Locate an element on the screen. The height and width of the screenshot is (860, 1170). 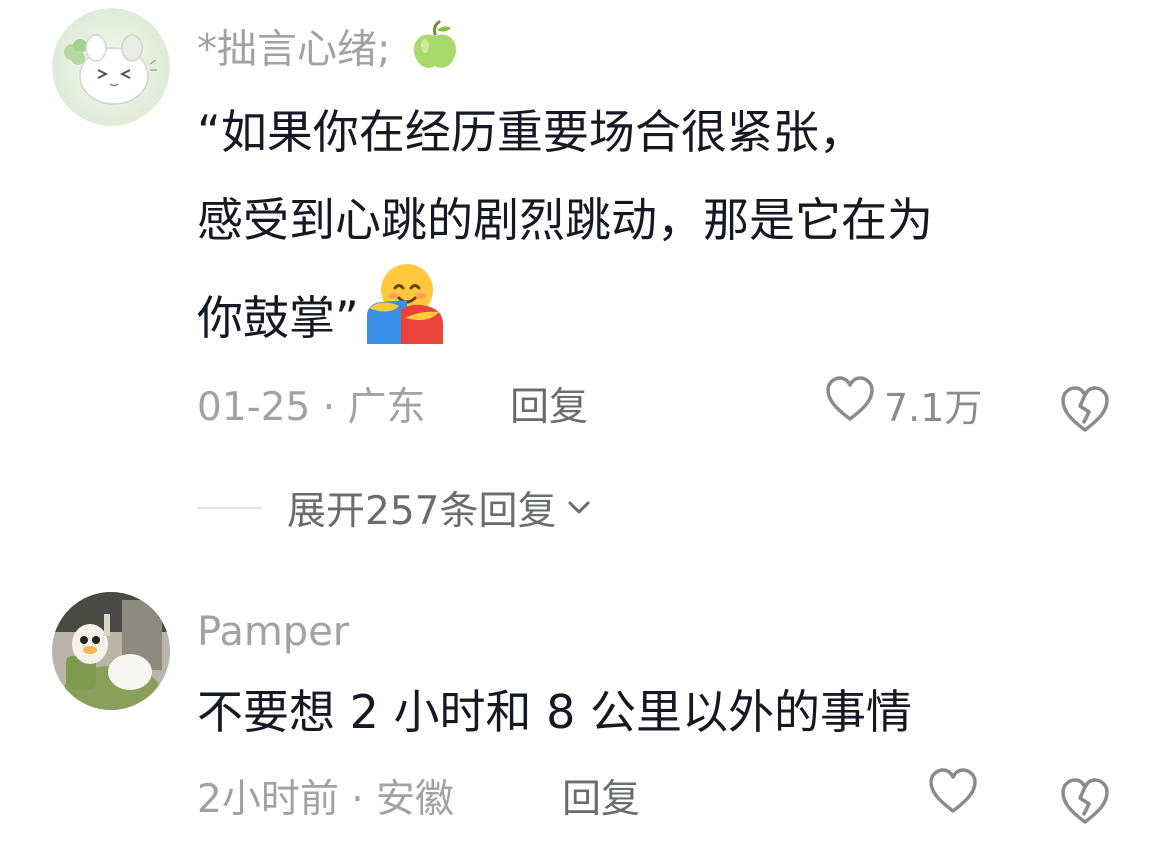
green-apple-icon is located at coordinates (435, 51).